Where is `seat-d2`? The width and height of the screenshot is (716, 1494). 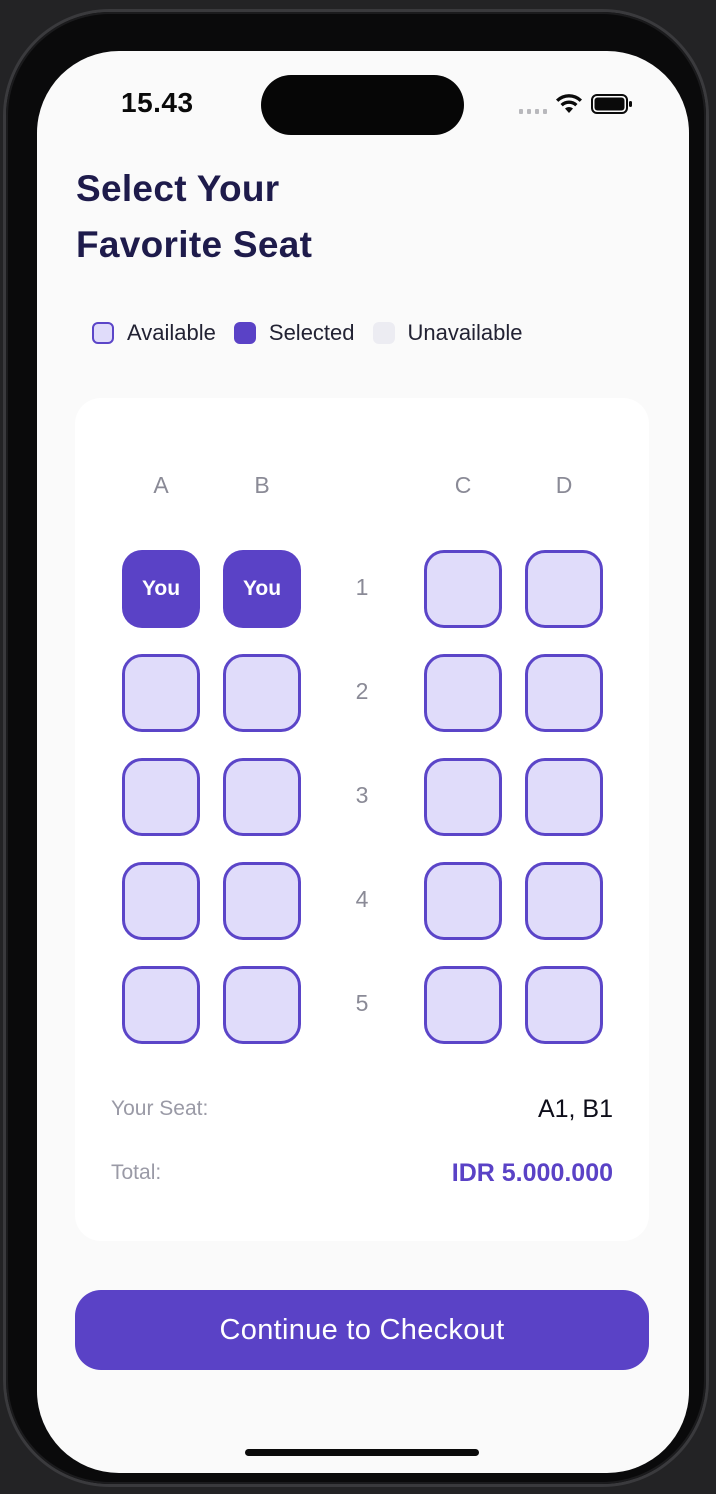 seat-d2 is located at coordinates (564, 693).